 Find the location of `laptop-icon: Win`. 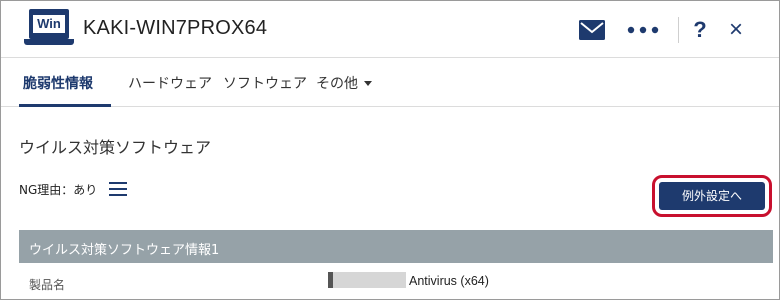

laptop-icon: Win is located at coordinates (49, 29).